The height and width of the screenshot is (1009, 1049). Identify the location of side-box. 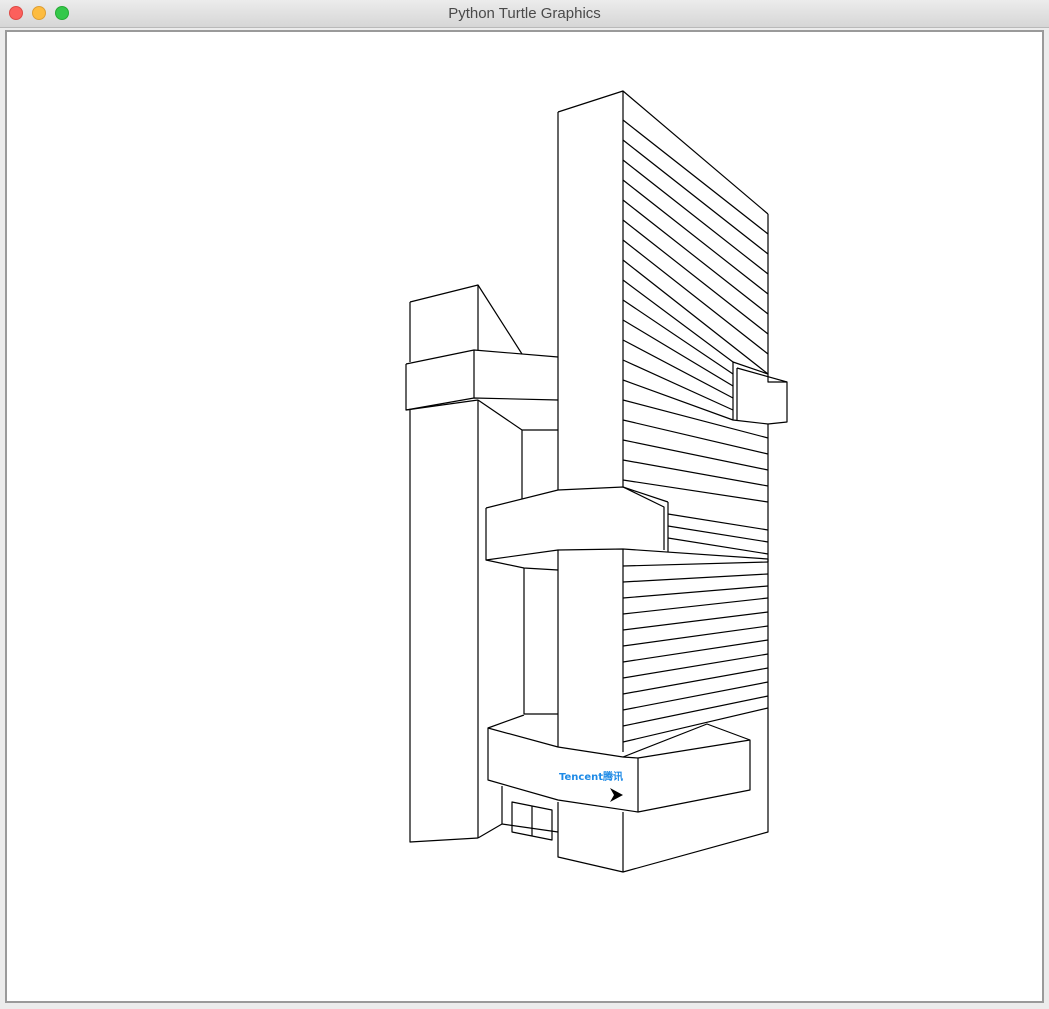
(760, 393).